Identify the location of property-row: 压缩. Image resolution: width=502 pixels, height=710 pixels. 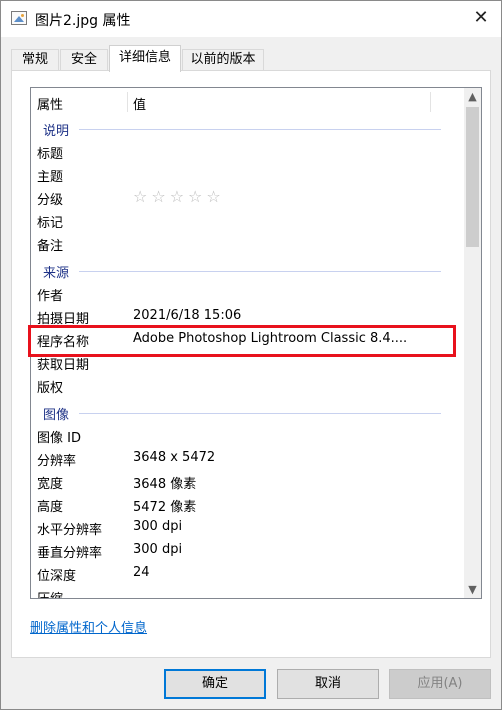
(247, 591).